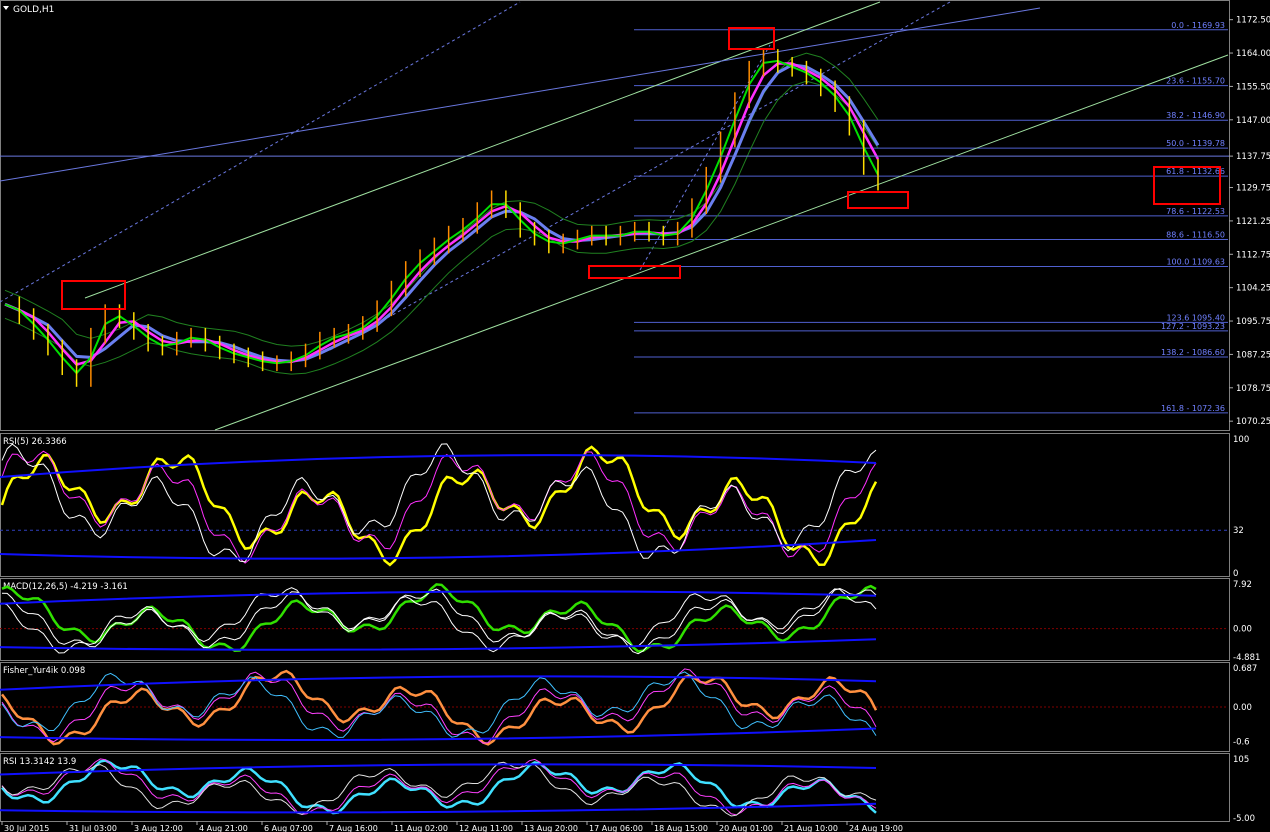 The height and width of the screenshot is (832, 1270). What do you see at coordinates (1253, 54) in the screenshot?
I see `price-tick-label: 1164.00` at bounding box center [1253, 54].